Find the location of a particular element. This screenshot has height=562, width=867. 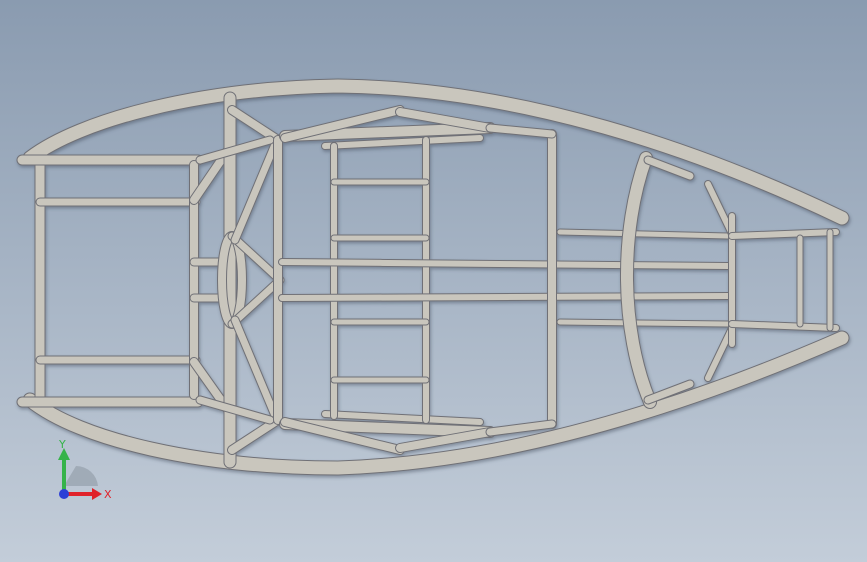

mid-section is located at coordinates (590, 280).